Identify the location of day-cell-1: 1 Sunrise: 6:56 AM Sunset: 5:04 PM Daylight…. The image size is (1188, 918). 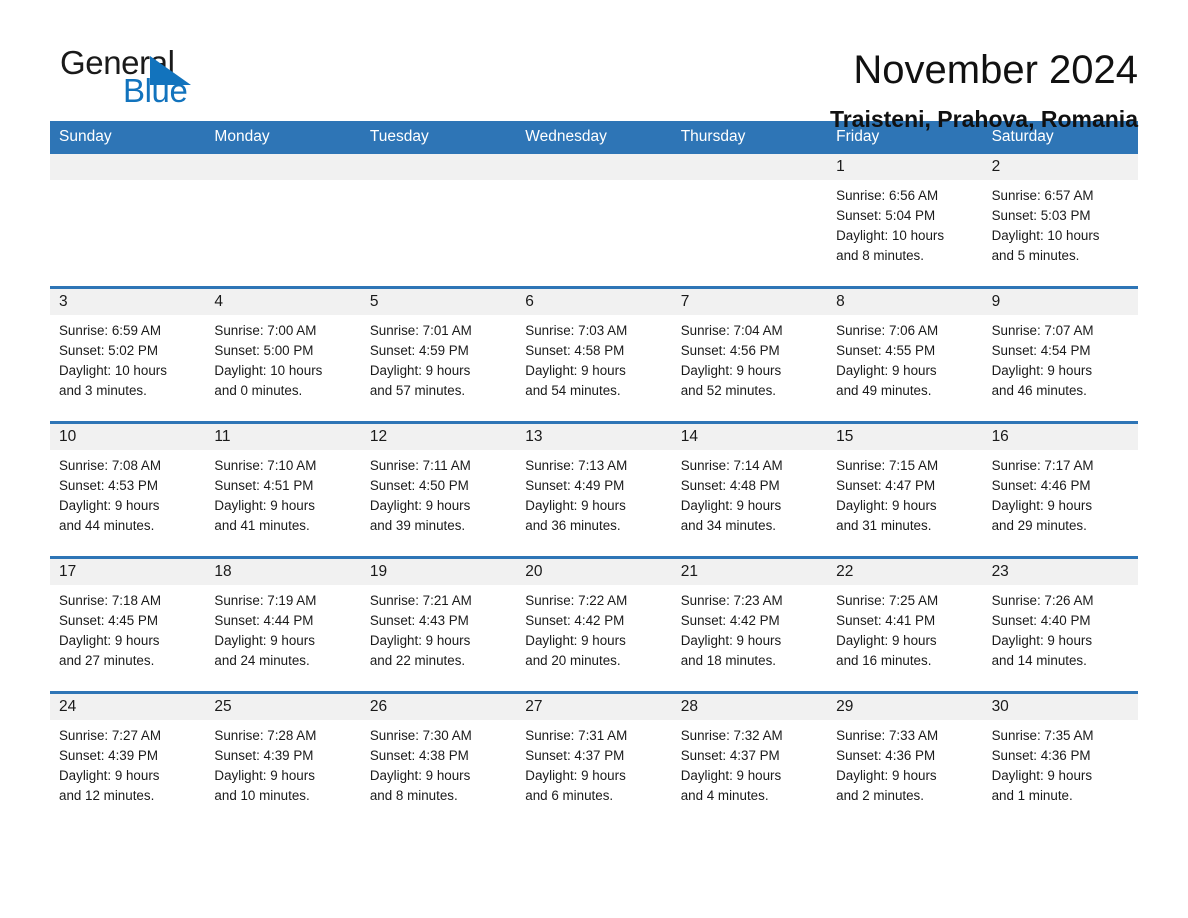
(905, 220).